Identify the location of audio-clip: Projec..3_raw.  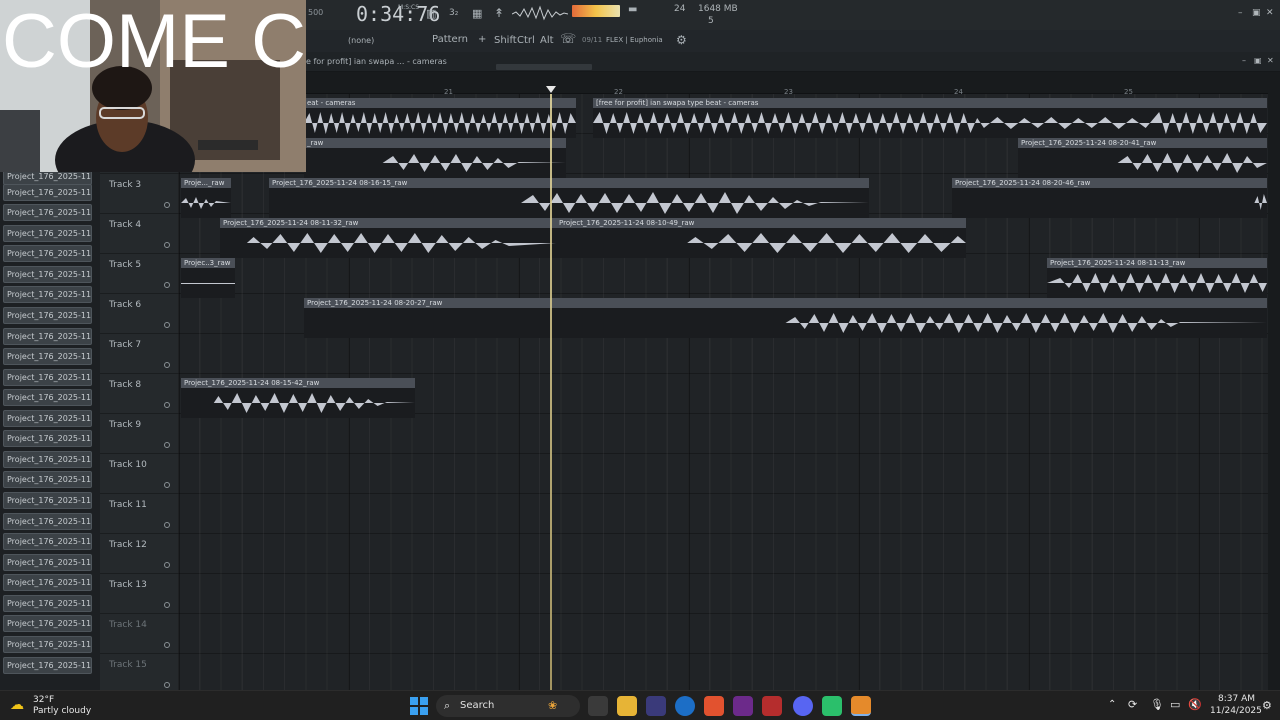
(208, 278).